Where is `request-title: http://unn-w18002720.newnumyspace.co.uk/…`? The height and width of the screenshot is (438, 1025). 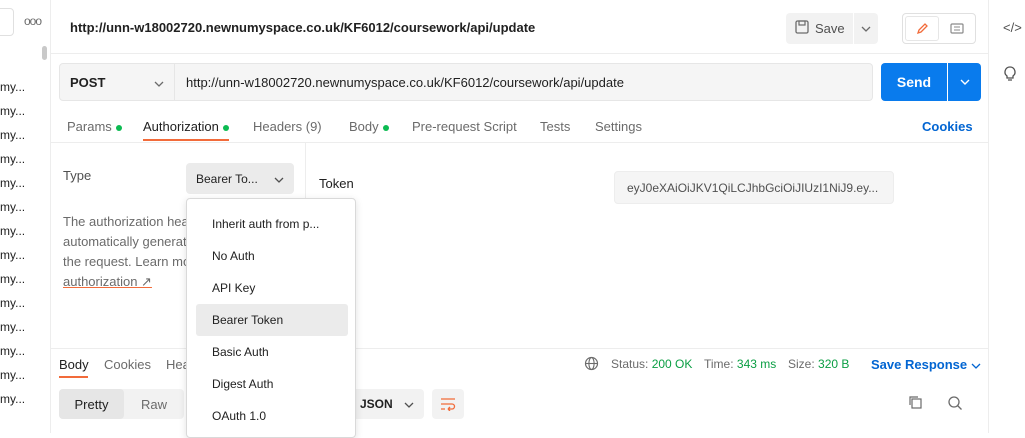
request-title: http://unn-w18002720.newnumyspace.co.uk/… is located at coordinates (302, 27).